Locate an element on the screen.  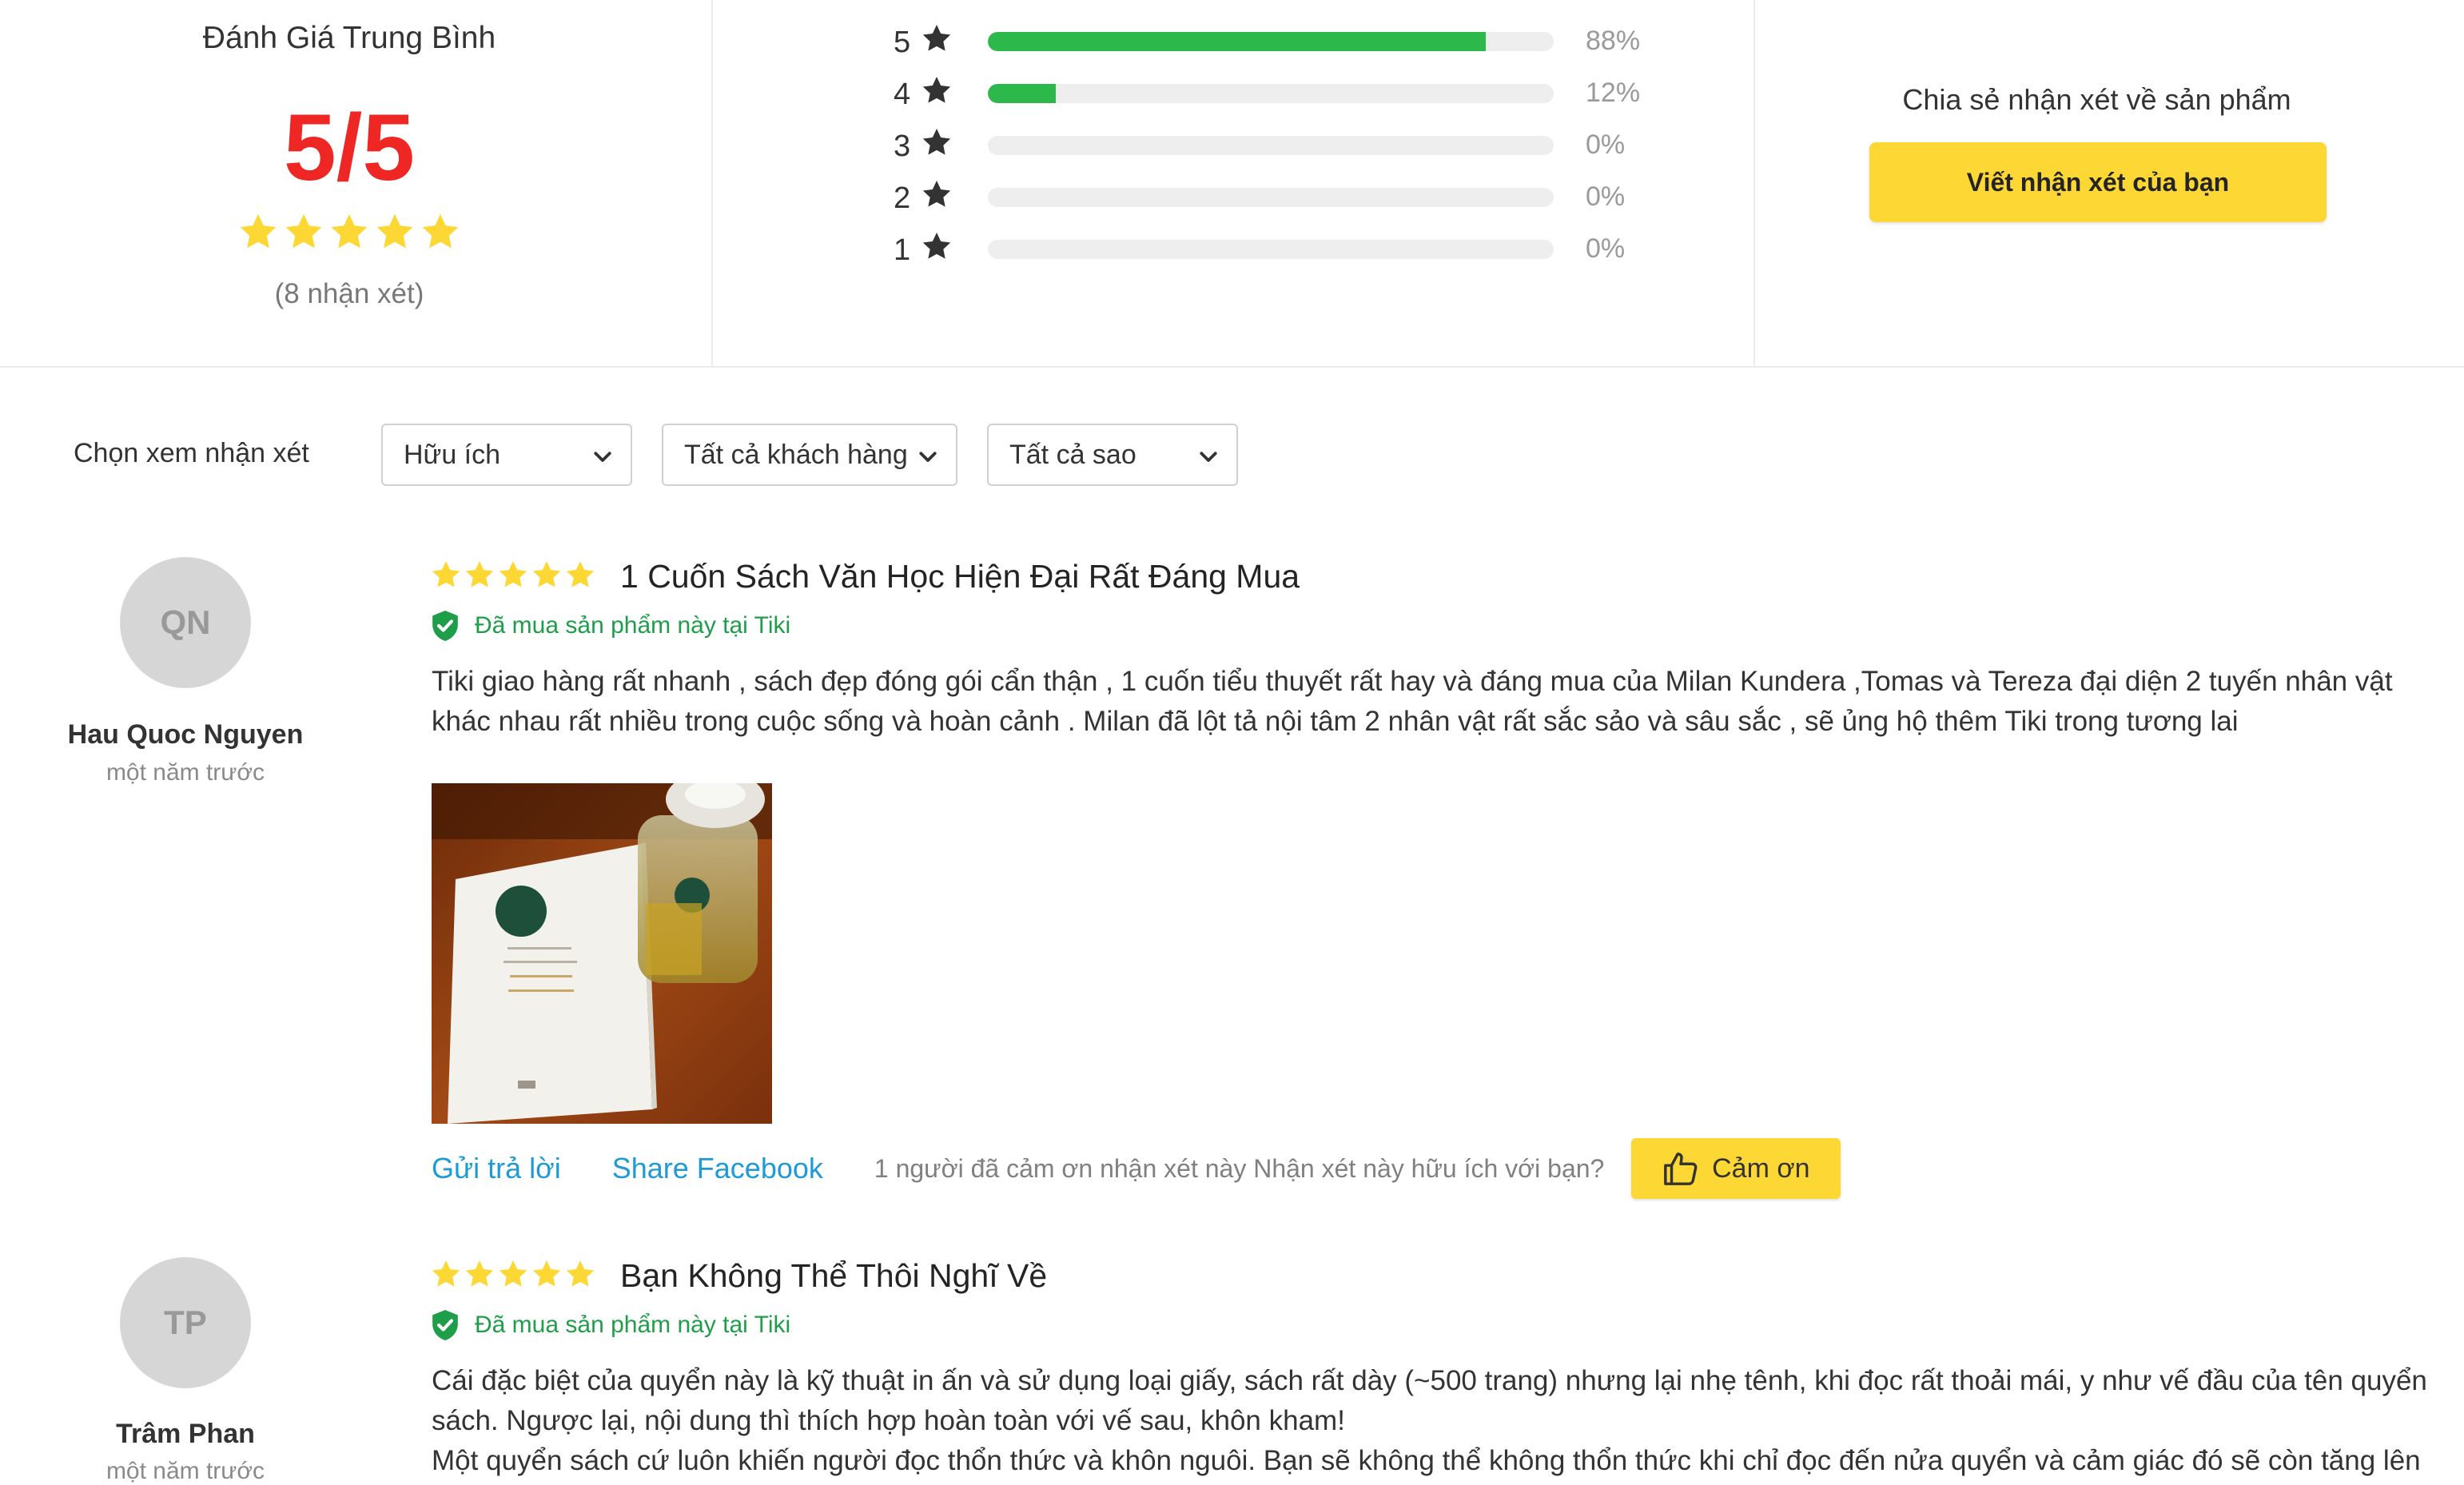
share-facebook-link: Share Facebook is located at coordinates (717, 1168).